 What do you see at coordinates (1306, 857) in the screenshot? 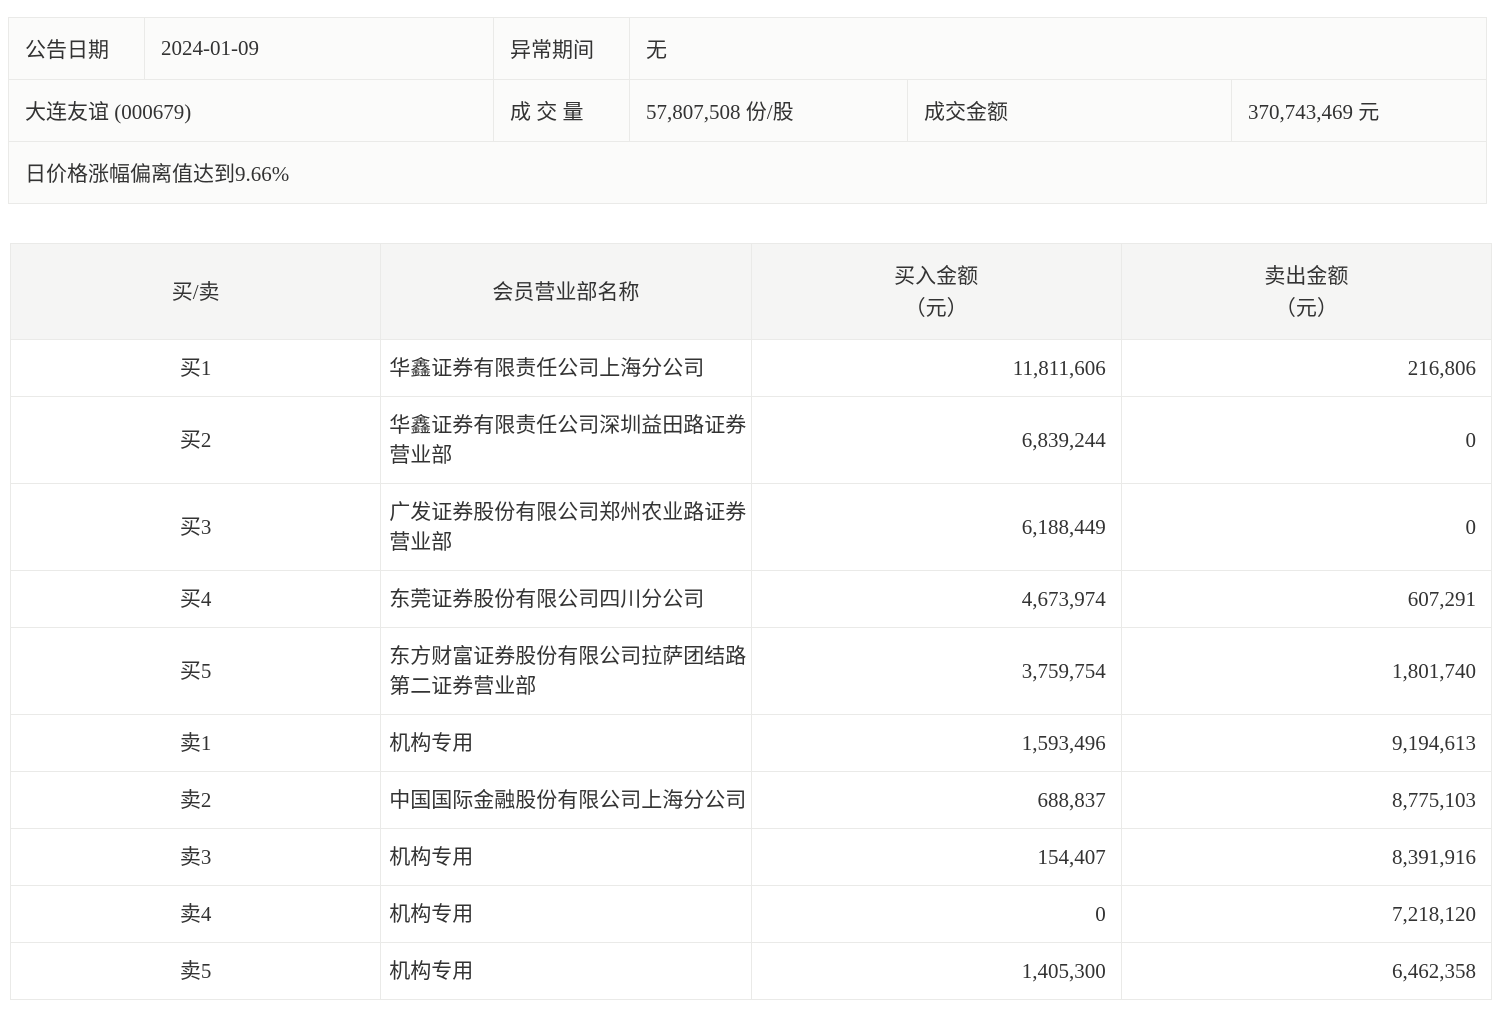
I see `sell-amount-cell: 8,391,916` at bounding box center [1306, 857].